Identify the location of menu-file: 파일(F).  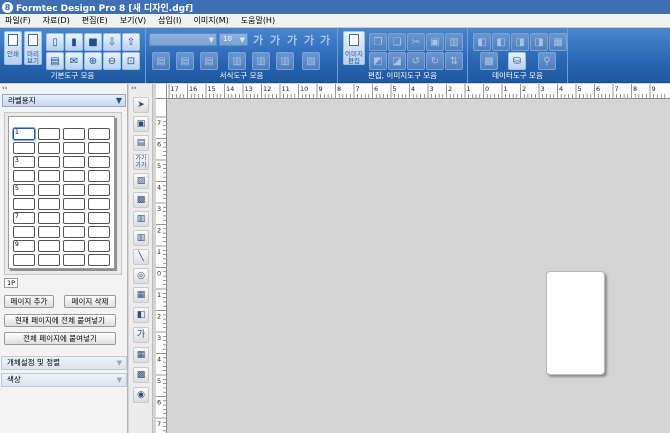
(18, 20).